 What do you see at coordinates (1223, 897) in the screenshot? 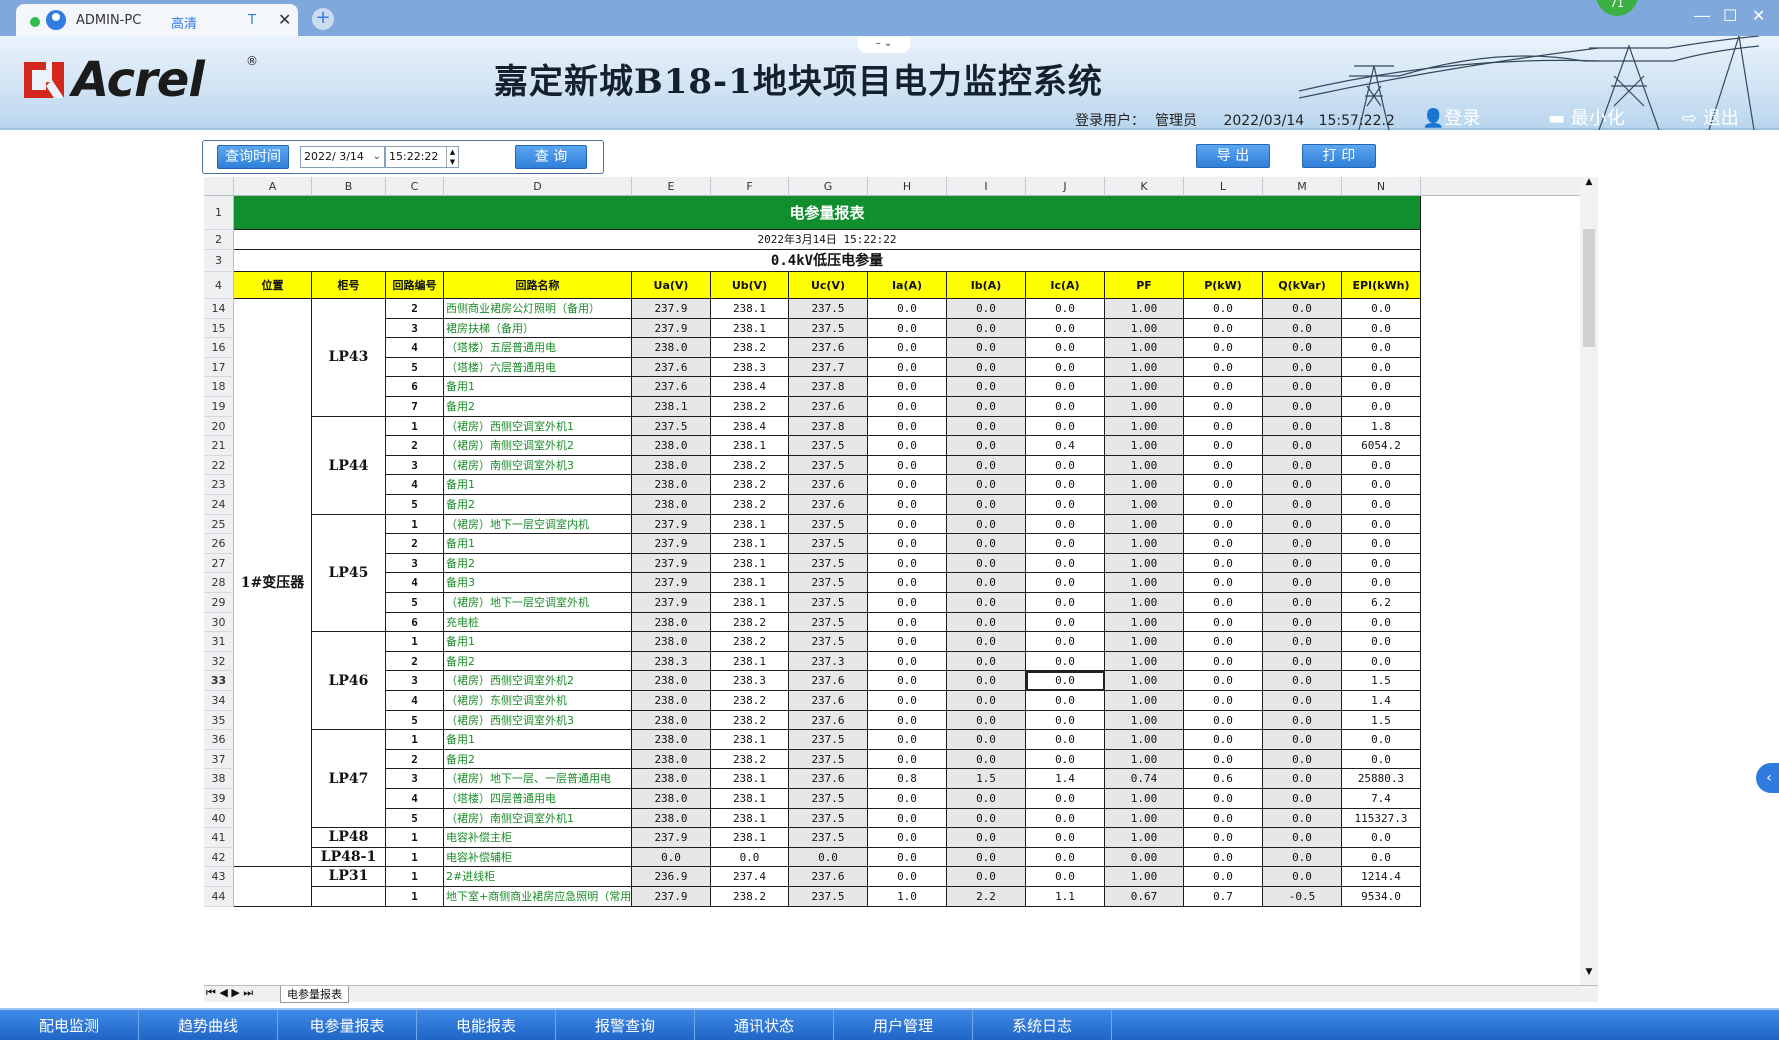
I see `measurement-cell: 0.7` at bounding box center [1223, 897].